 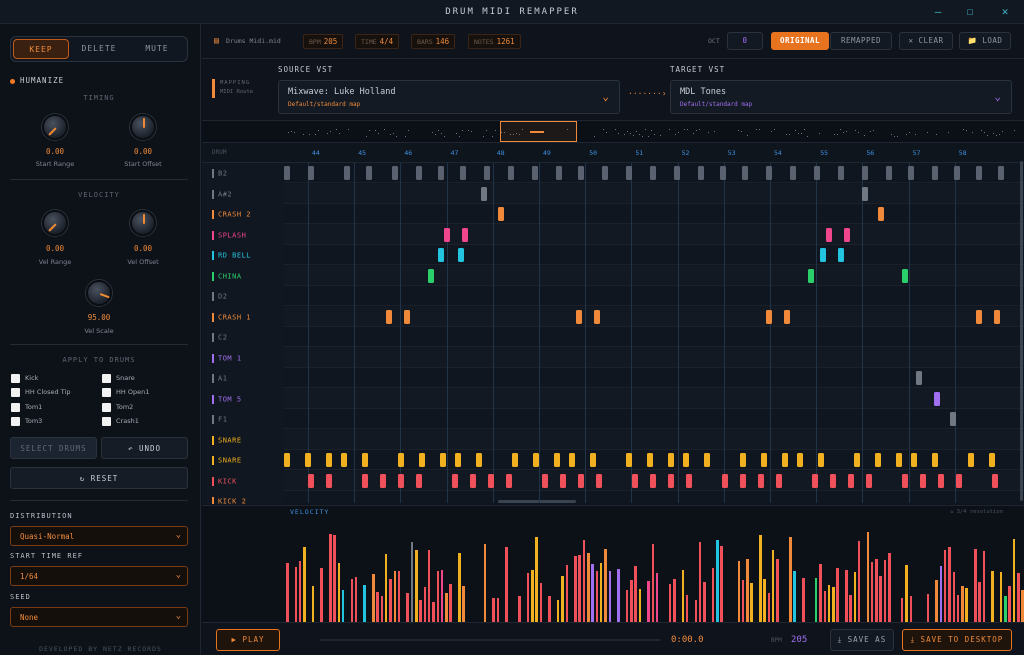 I want to click on drum-checkbox-hh-closed-tip: HH Closed Tip, so click(x=40, y=392).